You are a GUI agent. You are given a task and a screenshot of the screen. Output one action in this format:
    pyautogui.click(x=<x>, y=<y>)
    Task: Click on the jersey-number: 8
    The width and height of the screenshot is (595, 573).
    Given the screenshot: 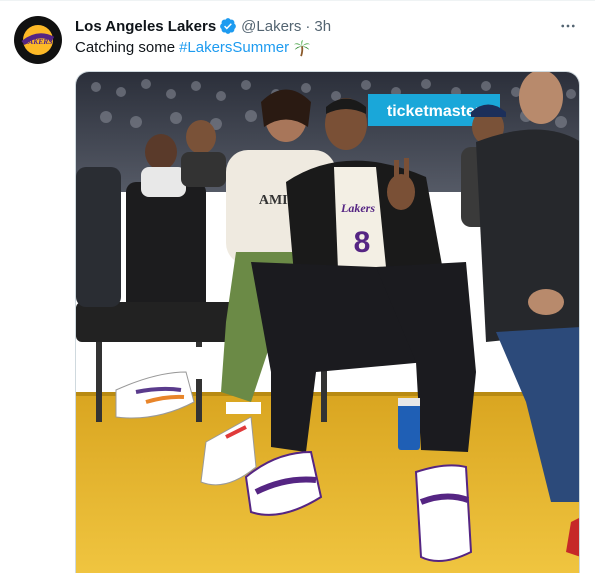 What is the action you would take?
    pyautogui.click(x=362, y=242)
    